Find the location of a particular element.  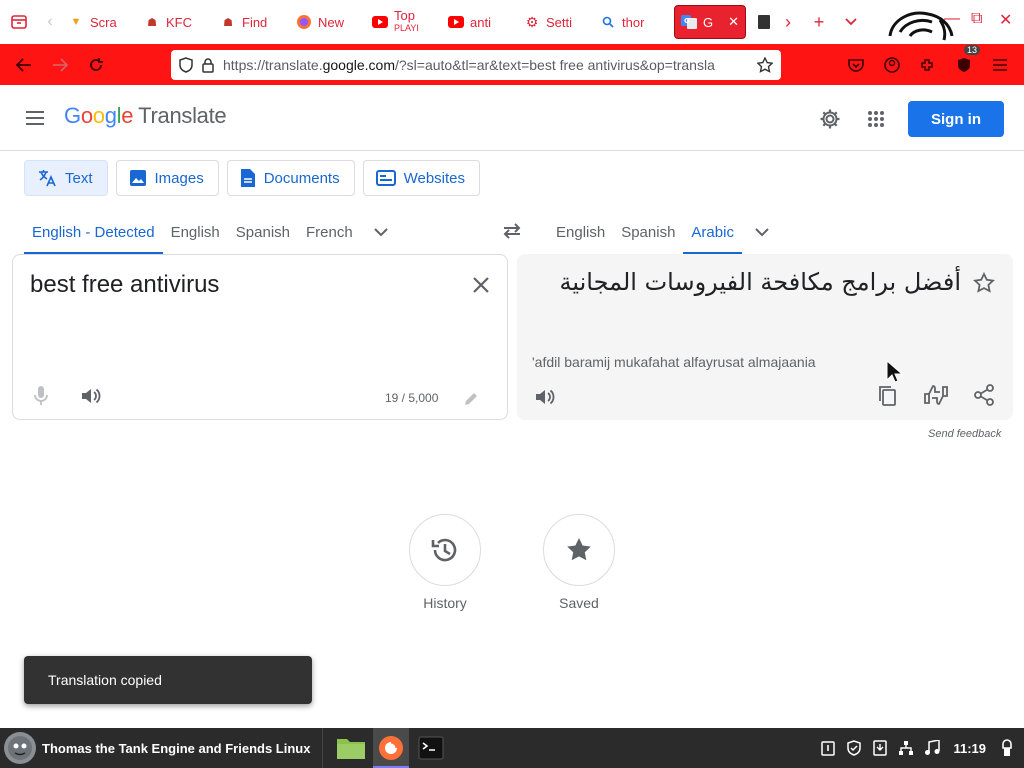

mode-label: Documents is located at coordinates (301, 178).